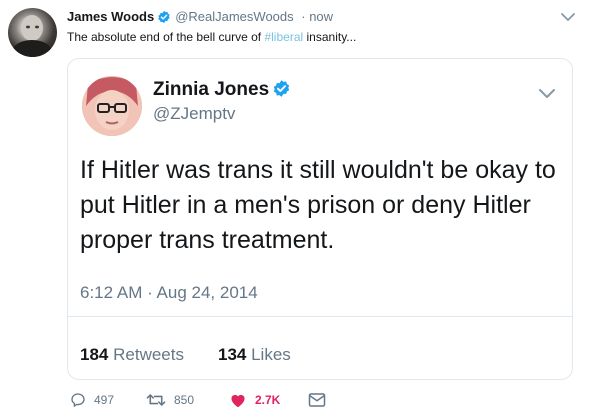  I want to click on like-count: 2.7K, so click(268, 400).